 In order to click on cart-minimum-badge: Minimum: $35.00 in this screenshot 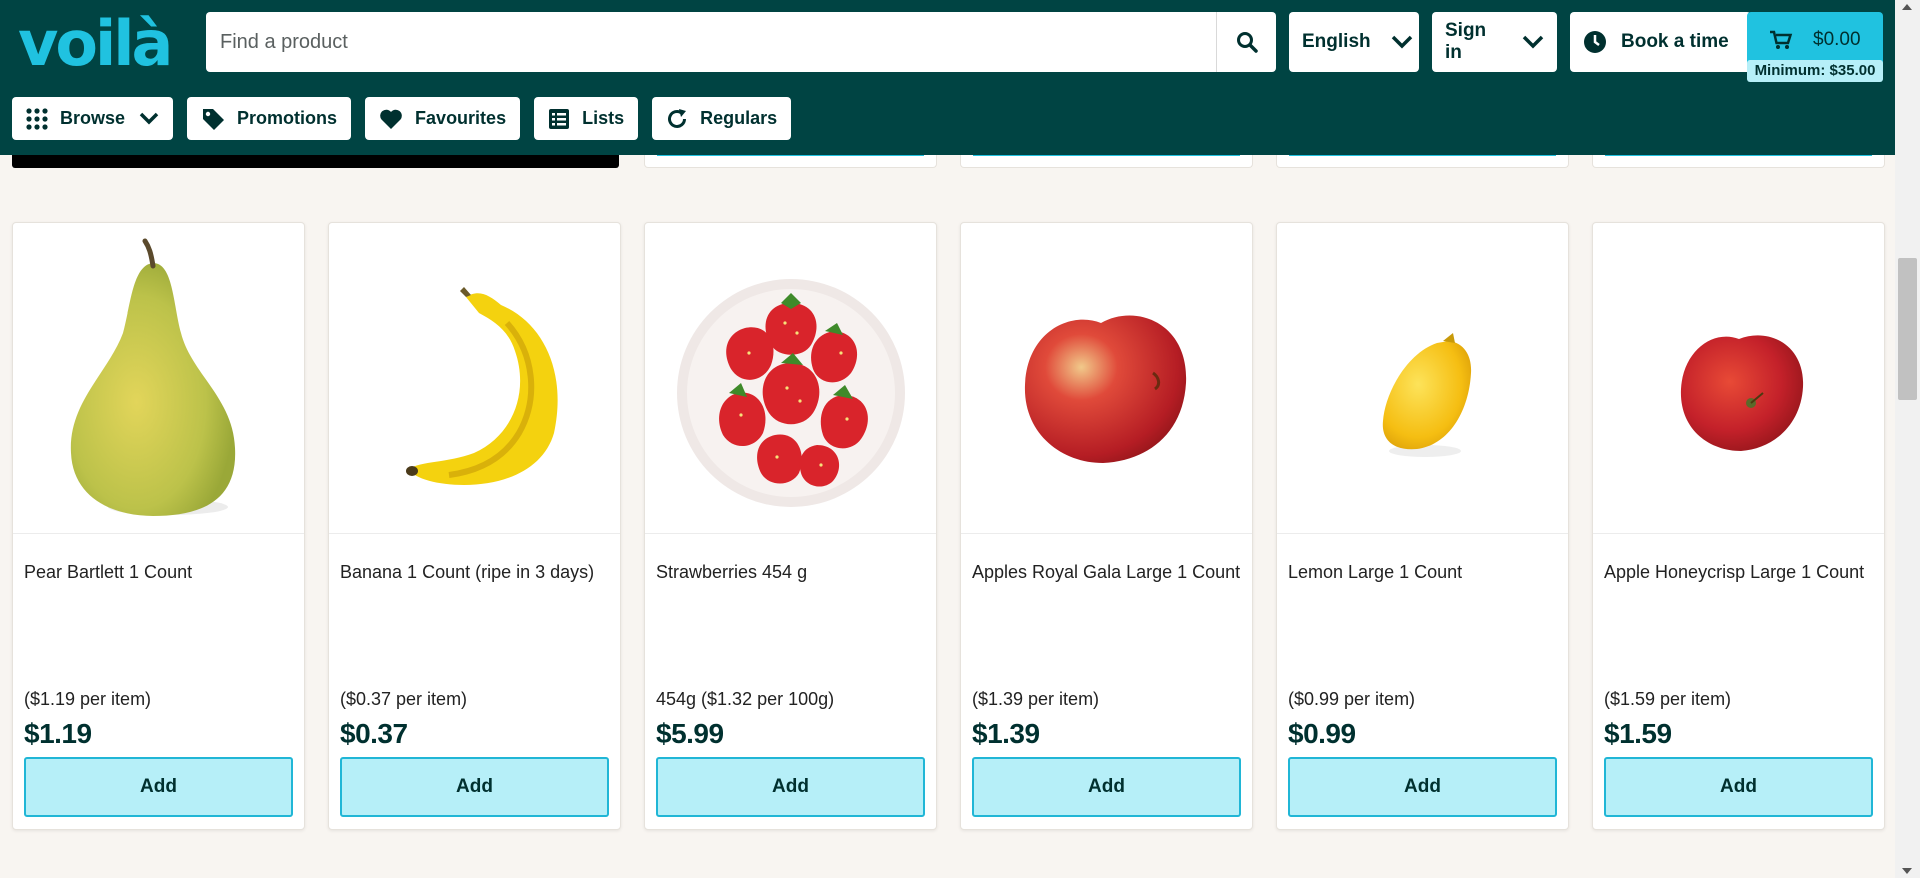, I will do `click(1815, 71)`.